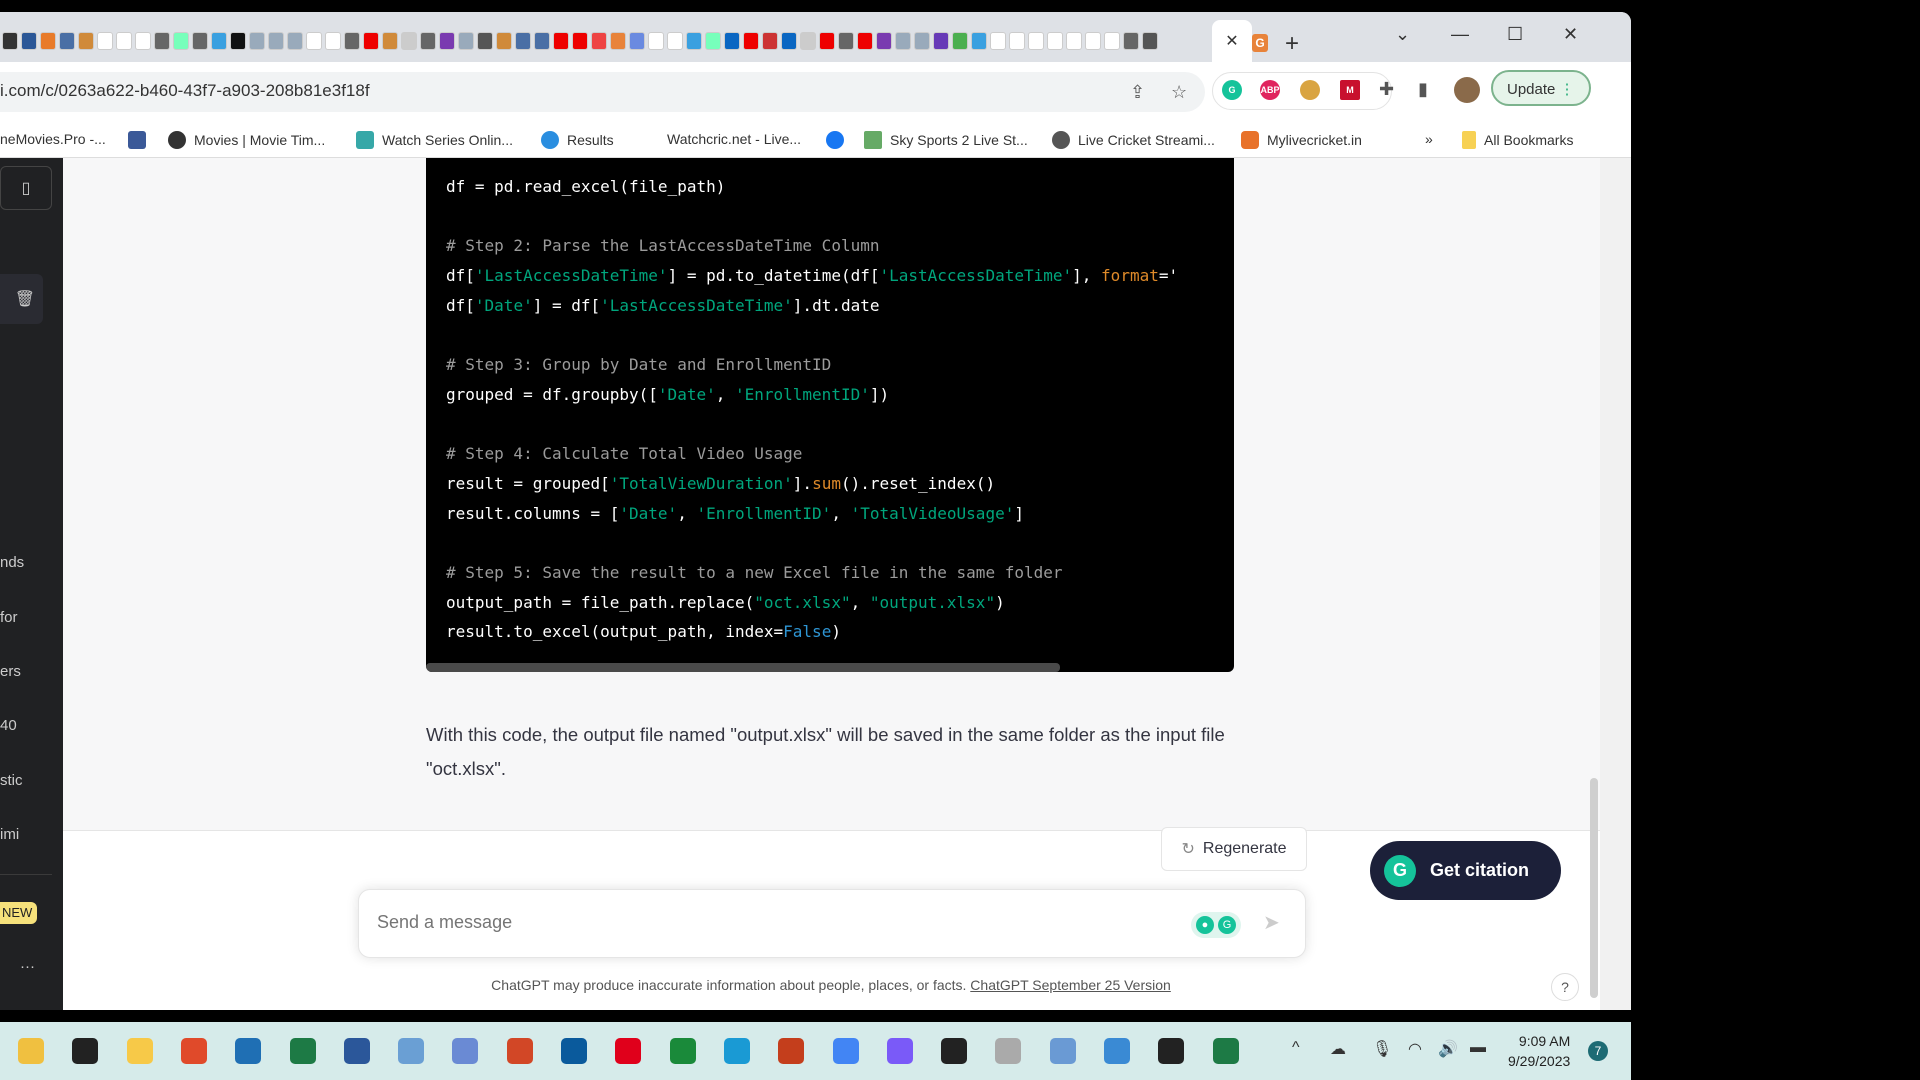  Describe the element at coordinates (9, 617) in the screenshot. I see `sidebar-chat-item: for` at that location.